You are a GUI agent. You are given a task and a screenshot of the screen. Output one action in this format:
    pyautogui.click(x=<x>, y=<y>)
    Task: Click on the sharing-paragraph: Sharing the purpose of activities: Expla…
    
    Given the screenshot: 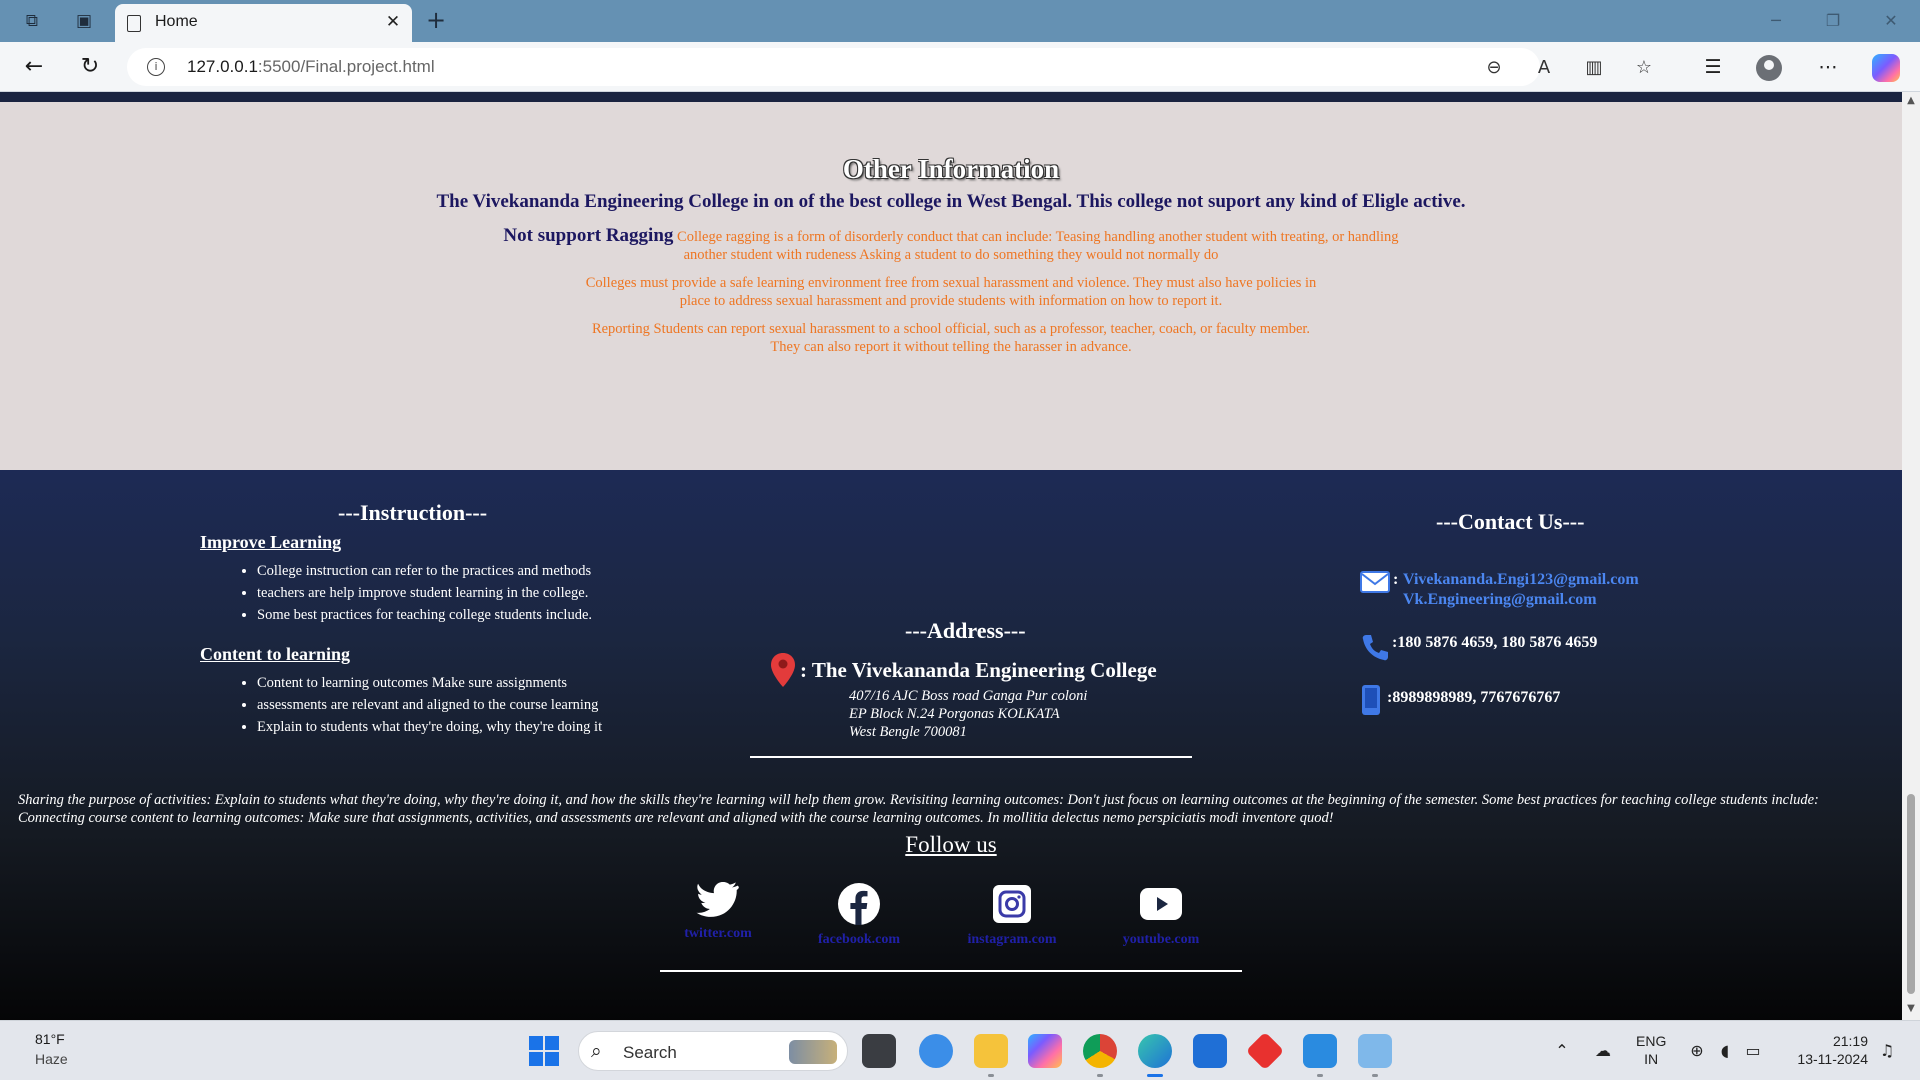 What is the action you would take?
    pyautogui.click(x=918, y=809)
    